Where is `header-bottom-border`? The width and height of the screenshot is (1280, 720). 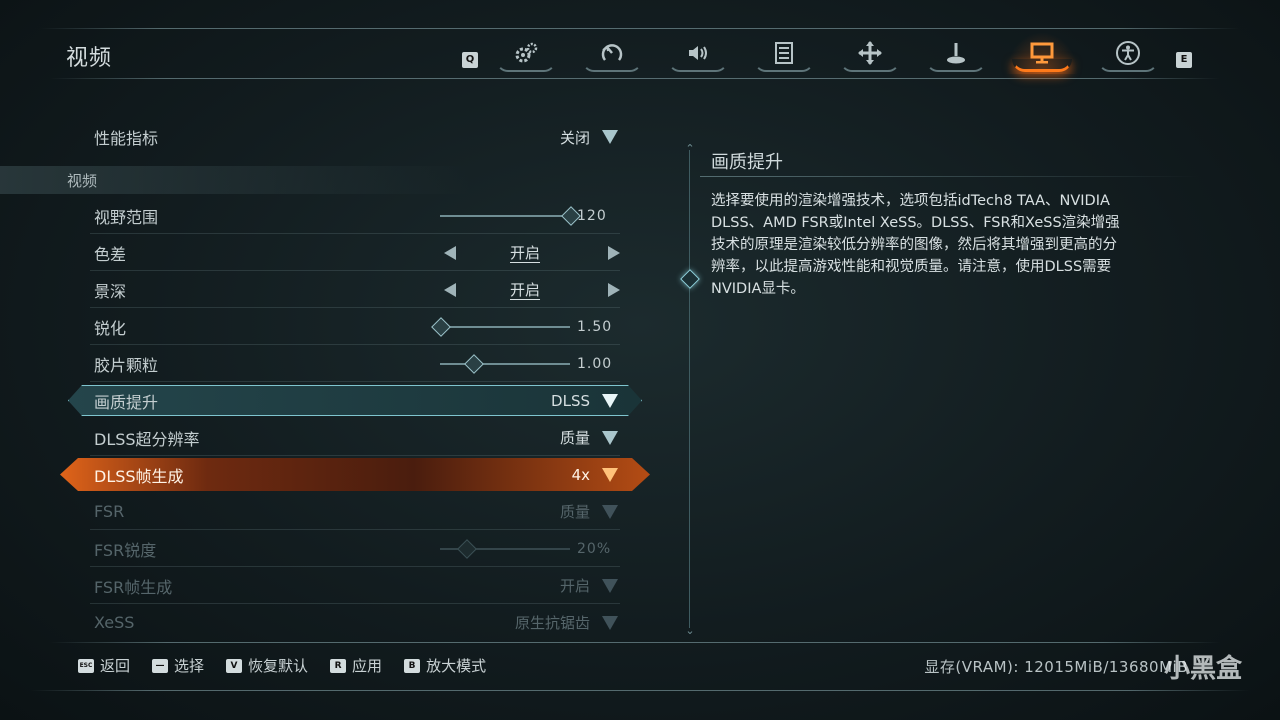 header-bottom-border is located at coordinates (635, 78).